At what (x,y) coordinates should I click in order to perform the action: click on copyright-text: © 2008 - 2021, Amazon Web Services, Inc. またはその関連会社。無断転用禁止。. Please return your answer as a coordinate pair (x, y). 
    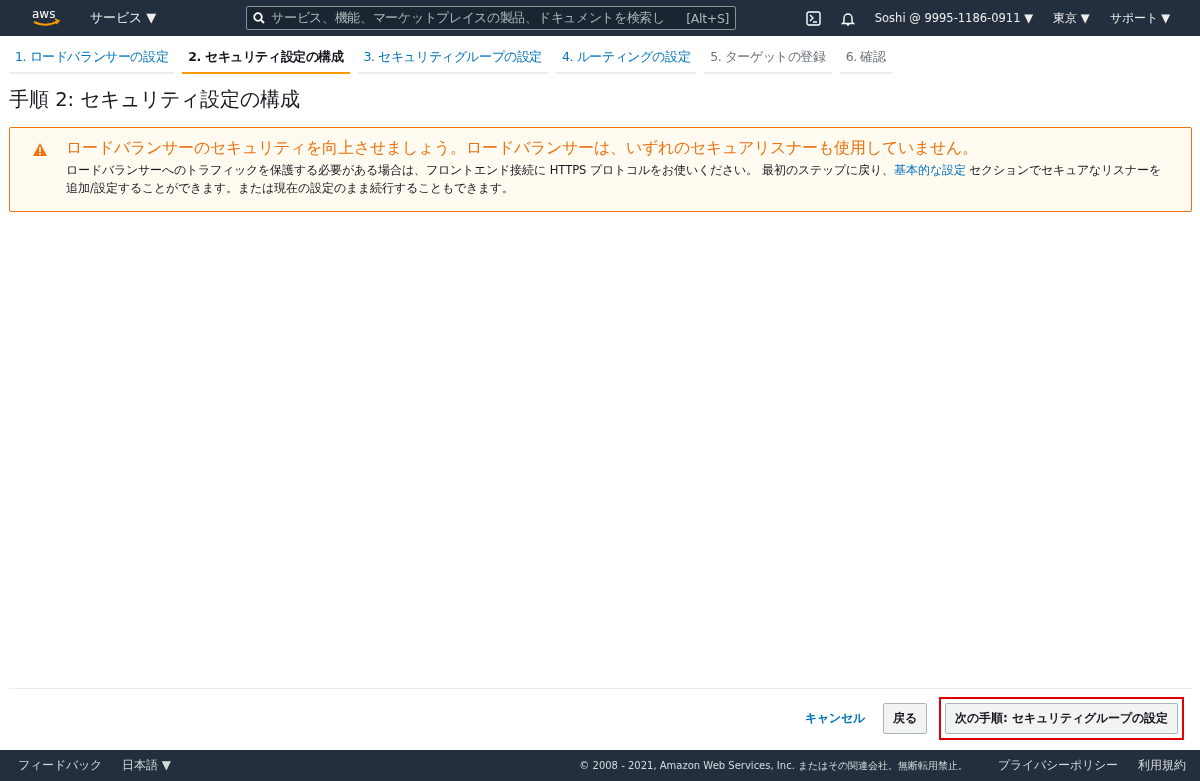
    Looking at the image, I should click on (773, 765).